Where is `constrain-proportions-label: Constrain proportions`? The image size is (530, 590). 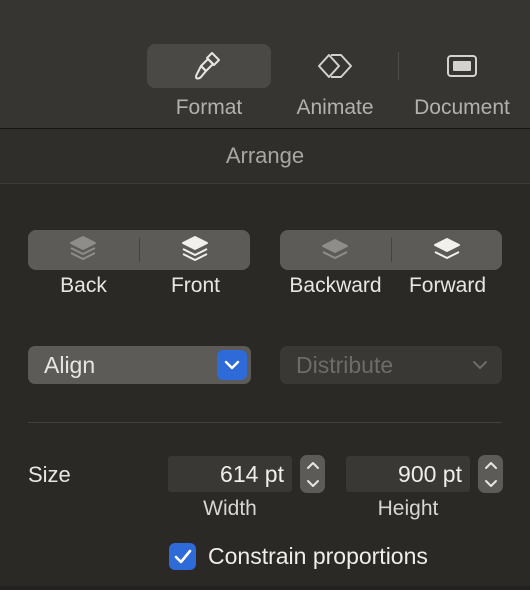 constrain-proportions-label: Constrain proportions is located at coordinates (318, 556).